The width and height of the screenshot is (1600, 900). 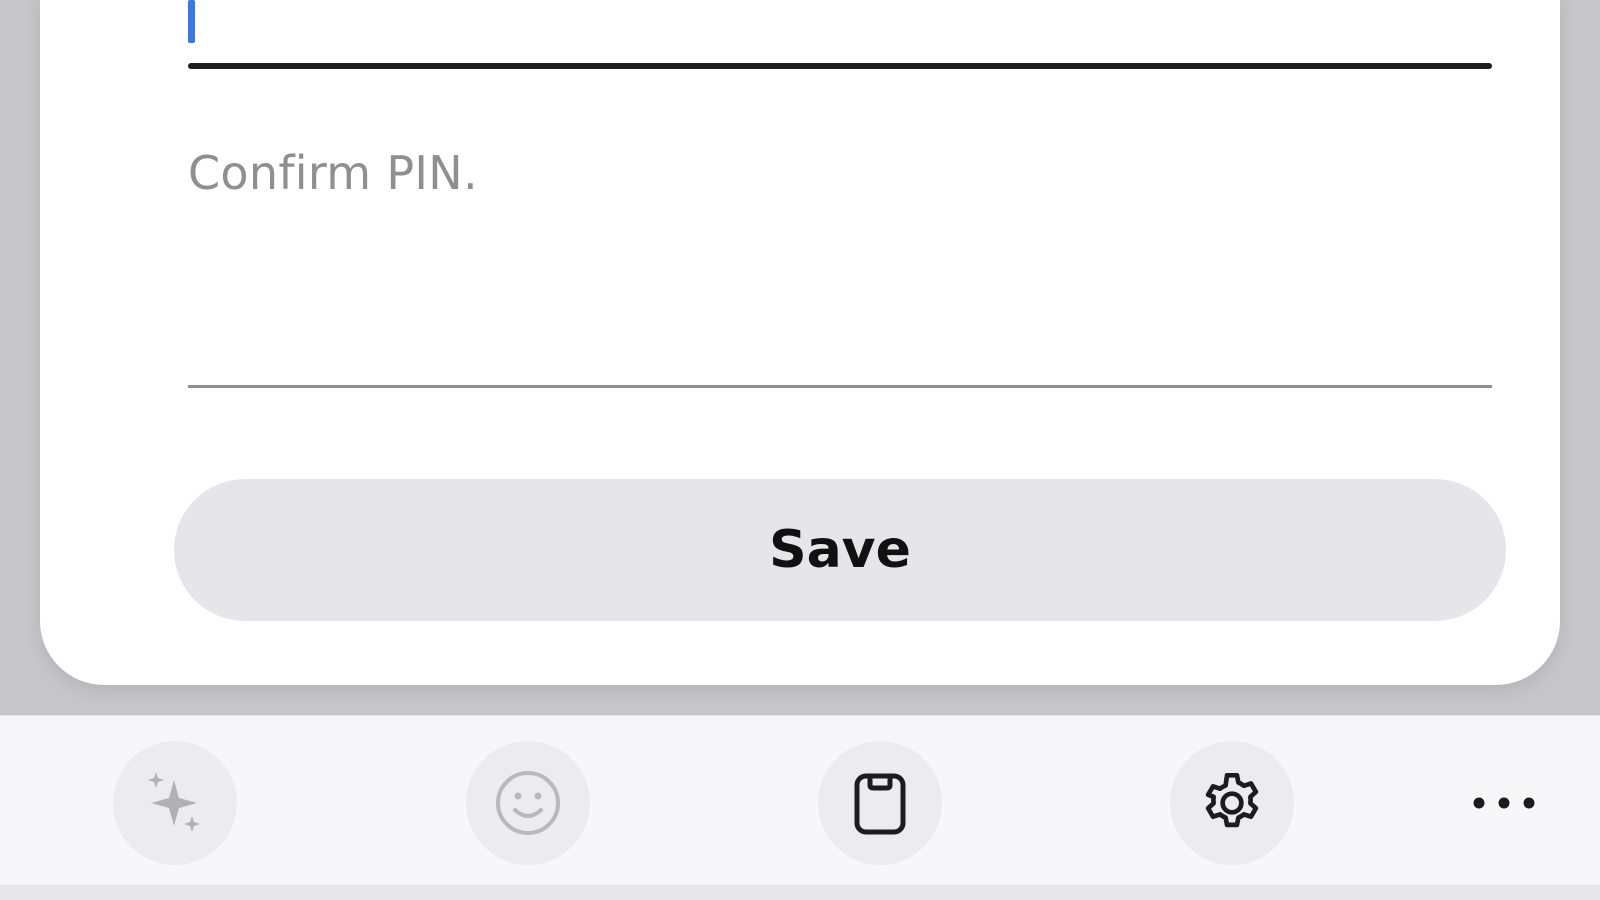 I want to click on more-icon, so click(x=1504, y=803).